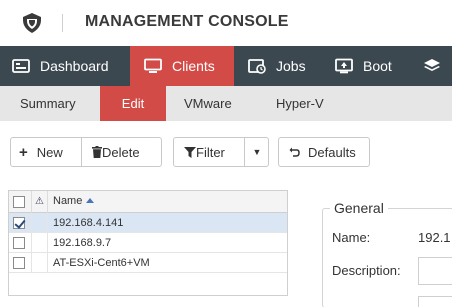  What do you see at coordinates (23, 152) in the screenshot?
I see `plus-icon: +` at bounding box center [23, 152].